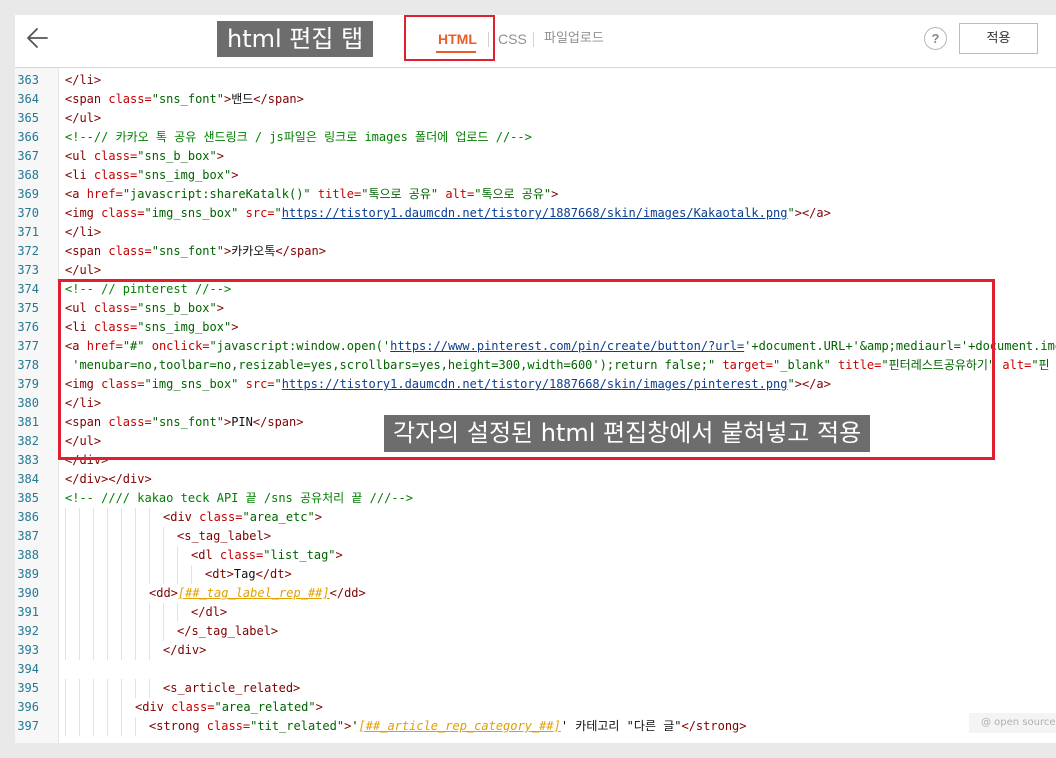 This screenshot has width=1056, height=758. Describe the element at coordinates (253, 251) in the screenshot. I see `code-token: 카카오톡` at that location.